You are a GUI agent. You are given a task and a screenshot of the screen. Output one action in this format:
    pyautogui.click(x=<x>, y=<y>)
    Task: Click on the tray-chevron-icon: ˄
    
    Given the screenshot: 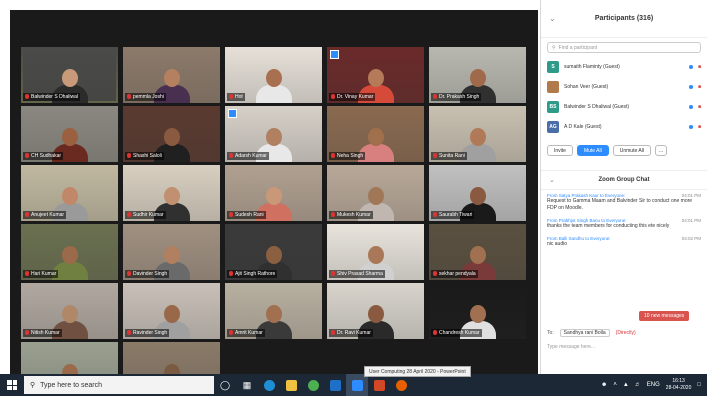 What is the action you would take?
    pyautogui.click(x=615, y=385)
    